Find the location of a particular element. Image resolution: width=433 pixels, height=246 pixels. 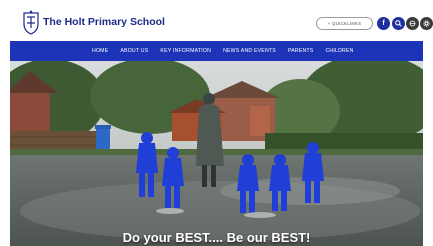

nav-item-news-and-events: NEWS AND EVENTS is located at coordinates (249, 51).